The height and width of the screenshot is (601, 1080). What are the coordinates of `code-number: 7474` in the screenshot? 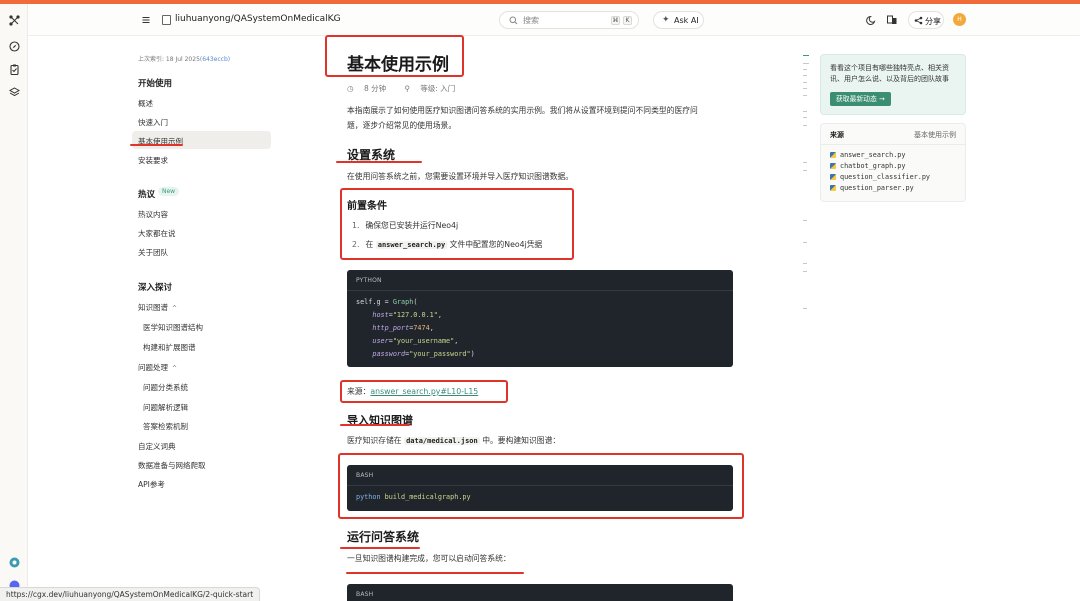 It's located at (421, 328).